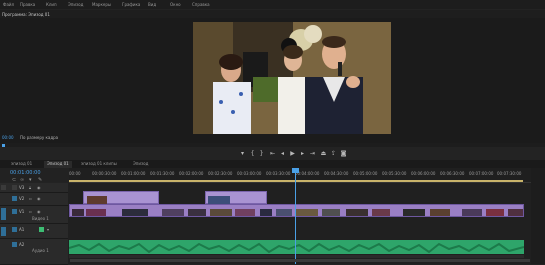 This screenshot has height=265, width=545. Describe the element at coordinates (295, 216) in the screenshot. I see `timeline-playhead` at that location.